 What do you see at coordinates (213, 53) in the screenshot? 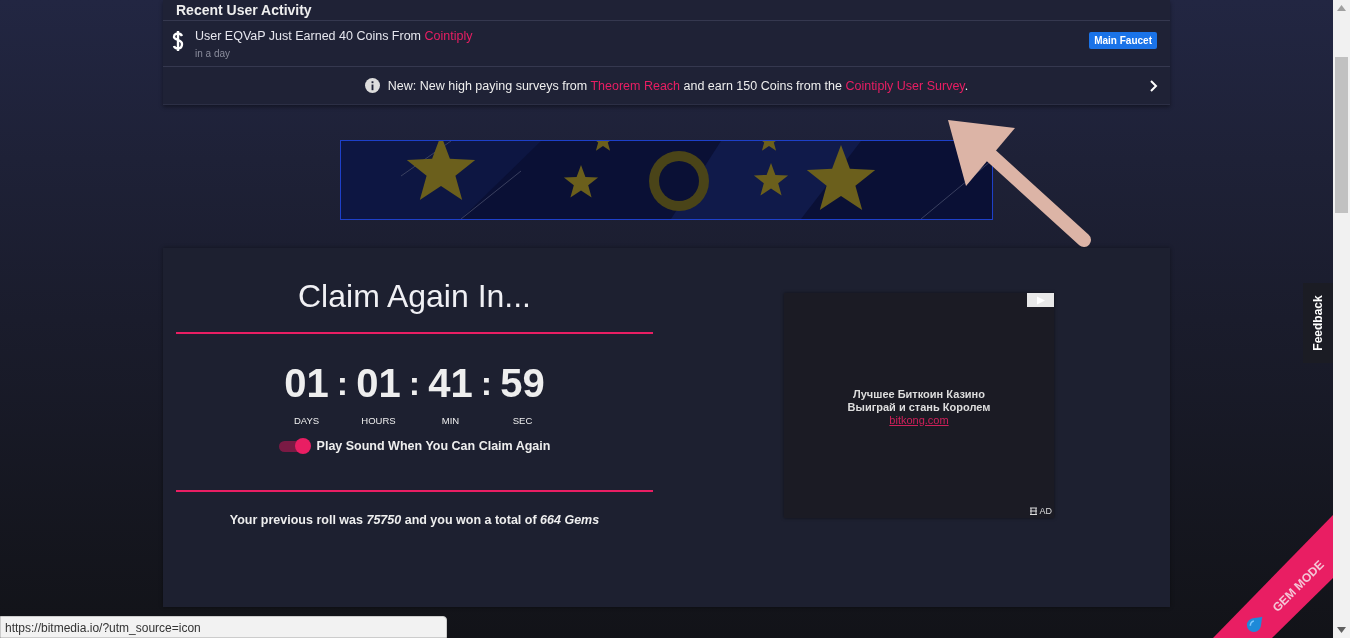
I see `activity-time: in a day` at bounding box center [213, 53].